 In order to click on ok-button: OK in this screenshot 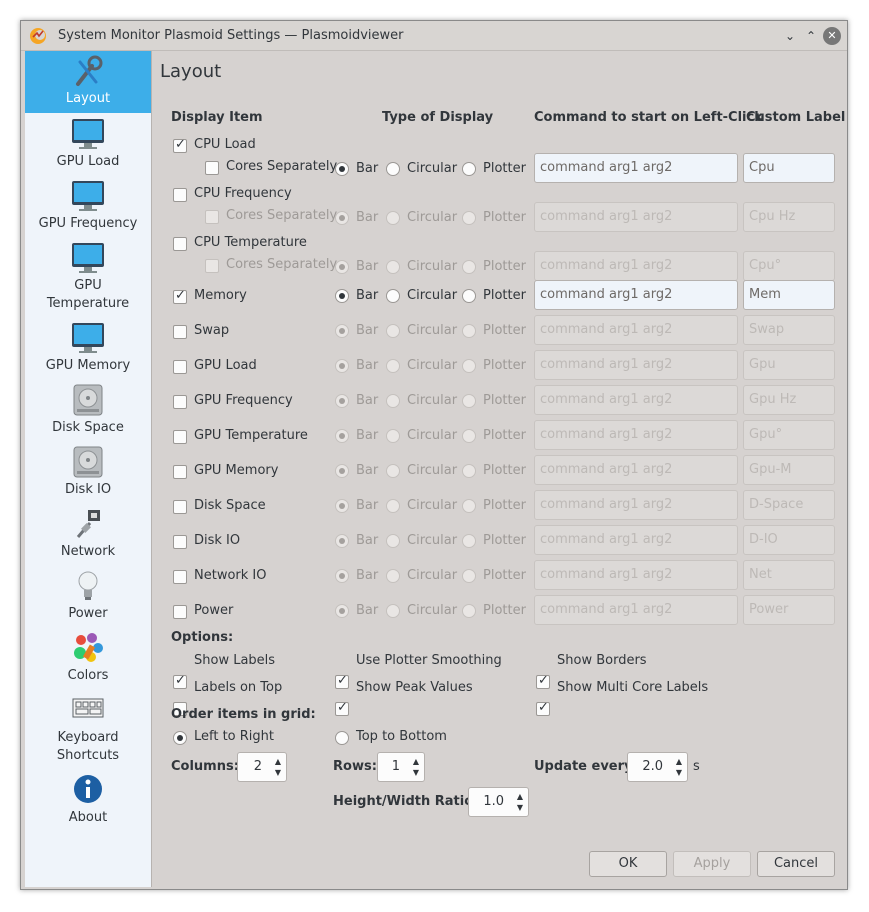, I will do `click(628, 864)`.